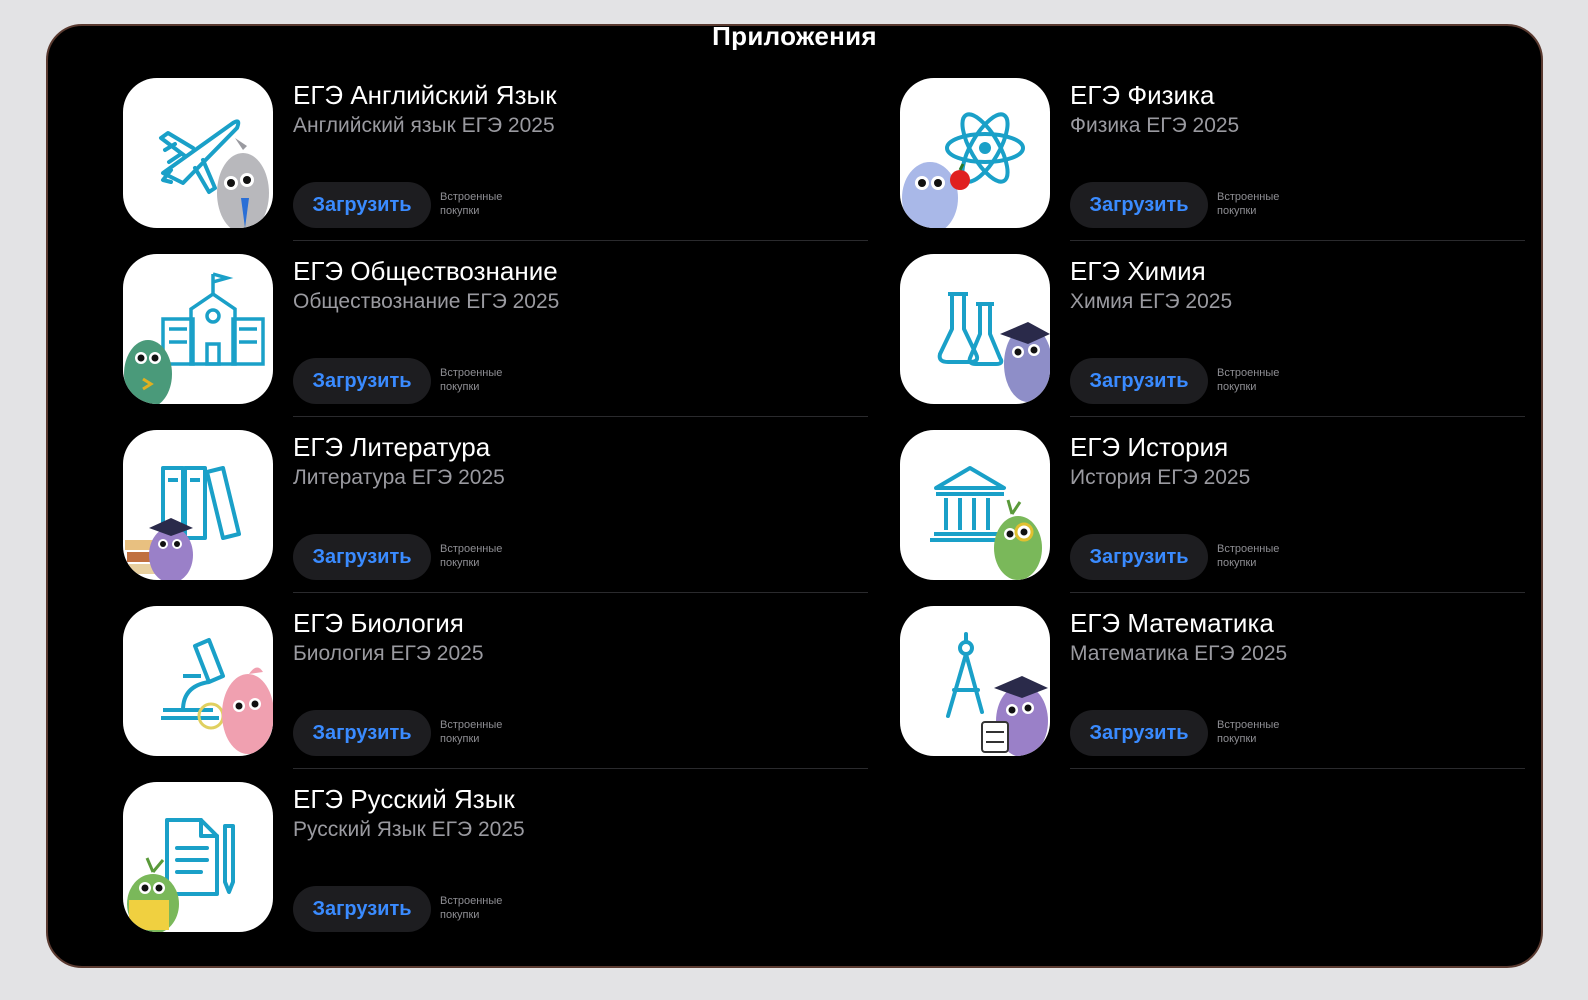  Describe the element at coordinates (425, 95) in the screenshot. I see `app-name: ЕГЭ Английский Язык` at that location.